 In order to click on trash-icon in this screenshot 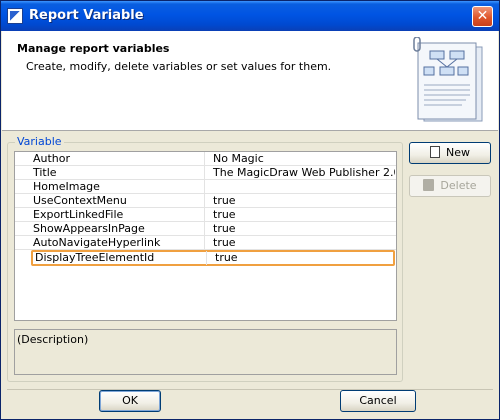, I will do `click(429, 185)`.